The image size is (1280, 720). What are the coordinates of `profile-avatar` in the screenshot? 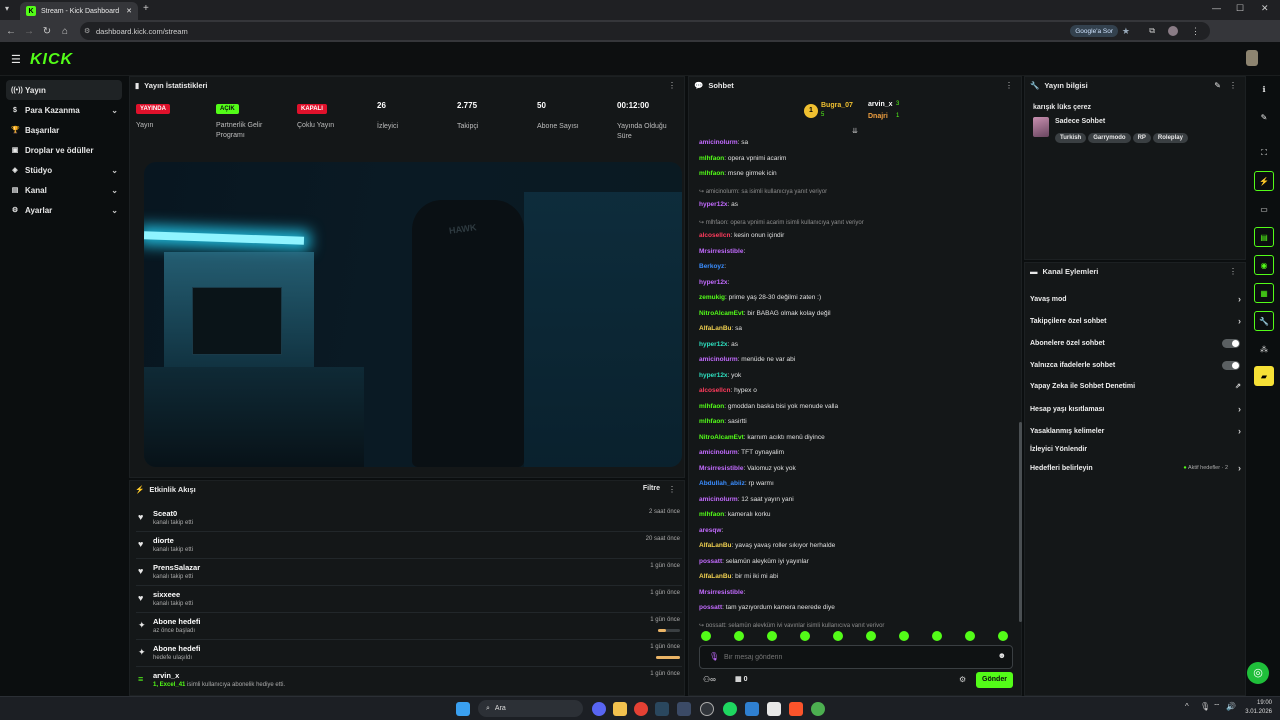 It's located at (1173, 31).